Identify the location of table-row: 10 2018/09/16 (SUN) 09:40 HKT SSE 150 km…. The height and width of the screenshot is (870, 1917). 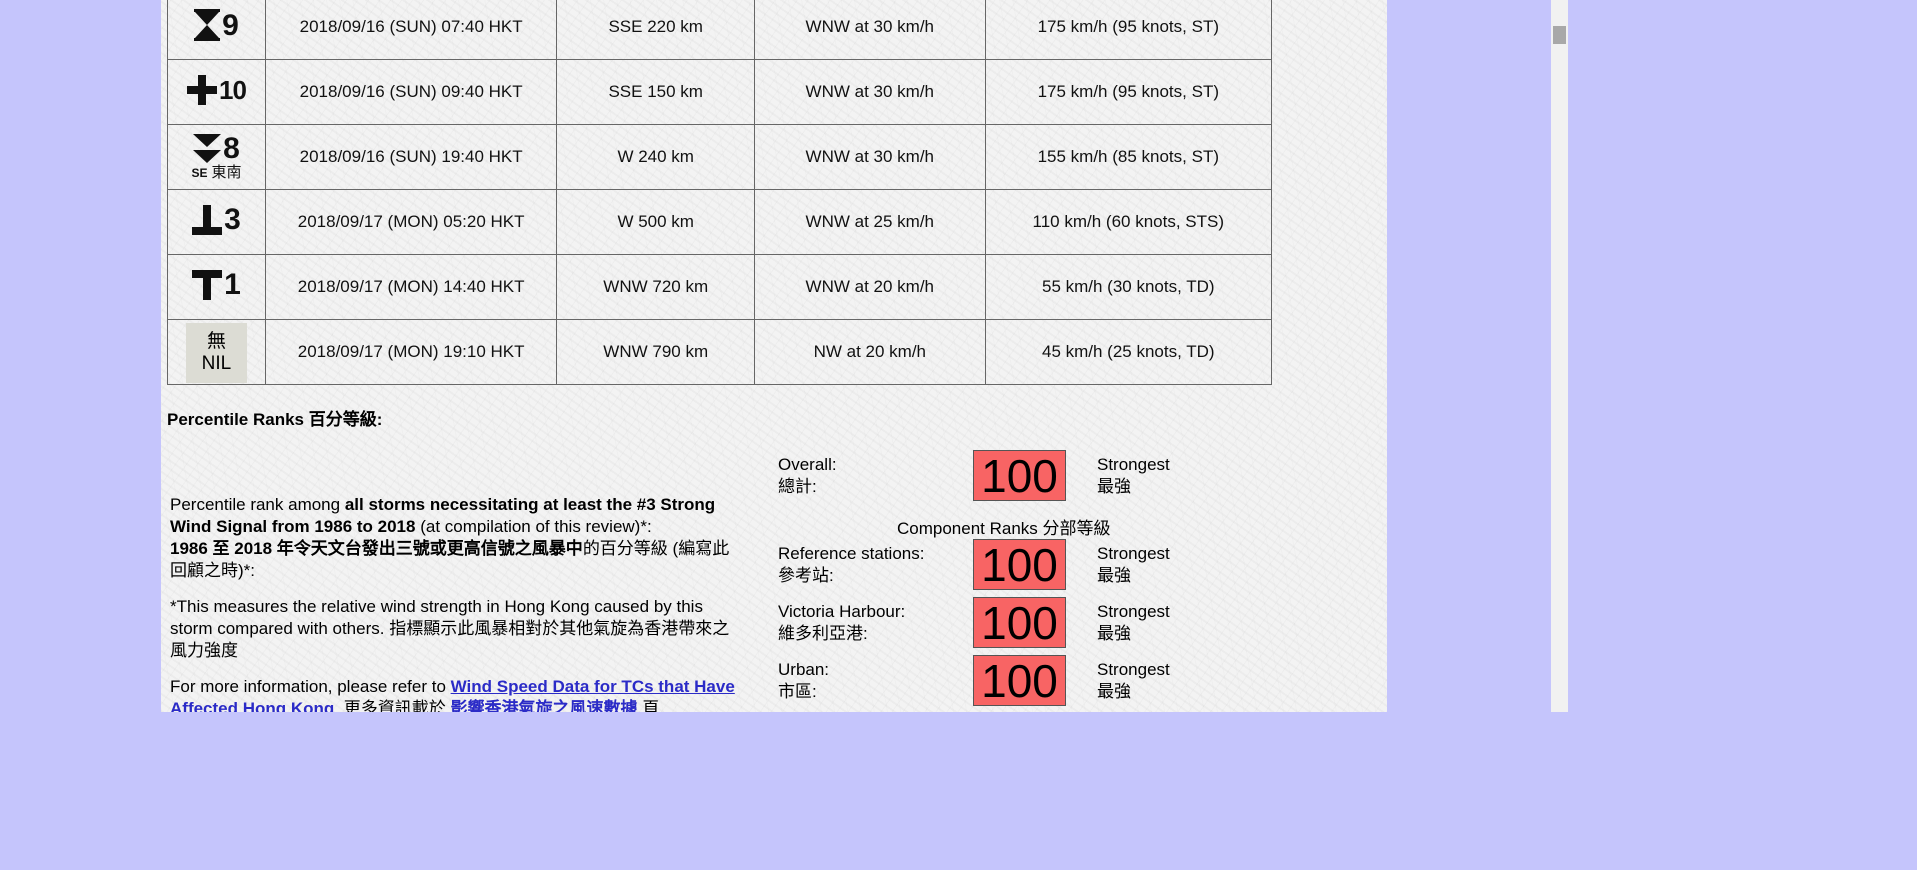
(720, 92).